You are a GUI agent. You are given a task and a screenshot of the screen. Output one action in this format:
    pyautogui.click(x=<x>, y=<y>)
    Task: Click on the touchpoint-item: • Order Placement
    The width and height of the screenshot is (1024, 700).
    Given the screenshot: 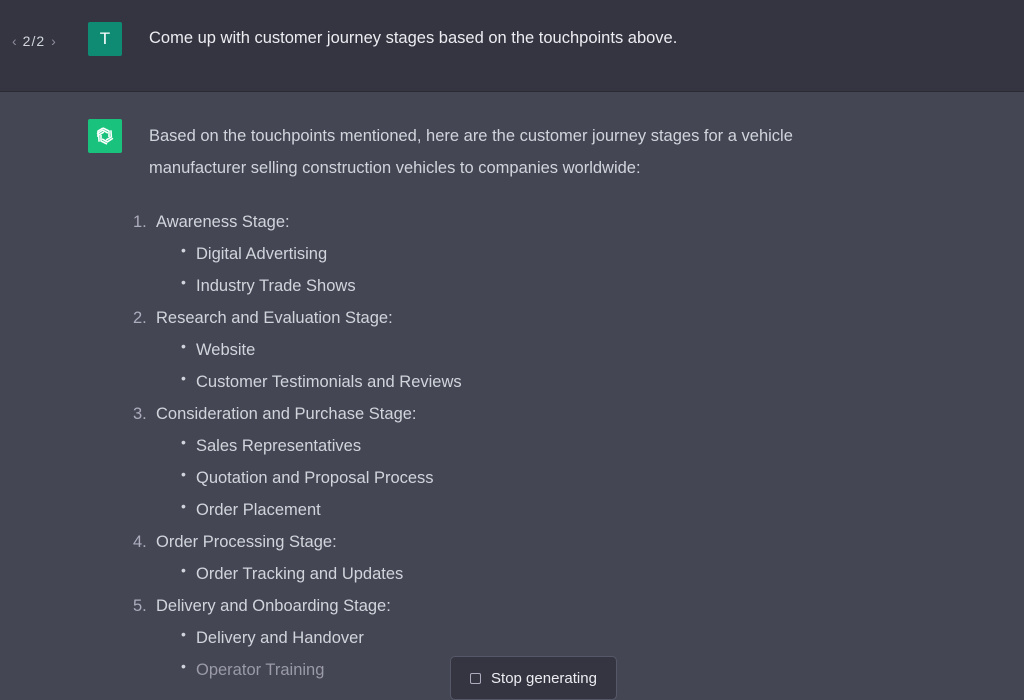 What is the action you would take?
    pyautogui.click(x=535, y=510)
    